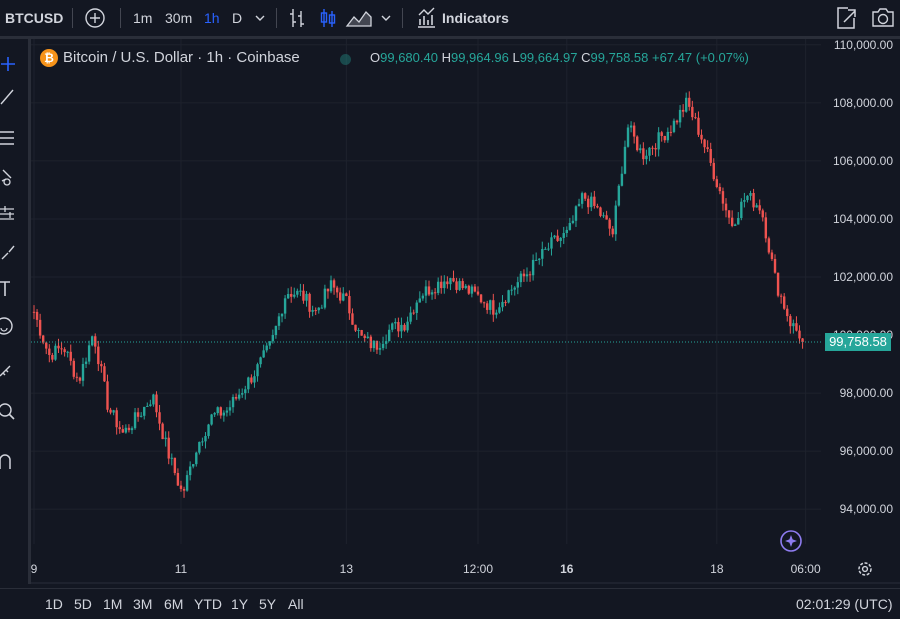  I want to click on patterns-icon, so click(8, 214).